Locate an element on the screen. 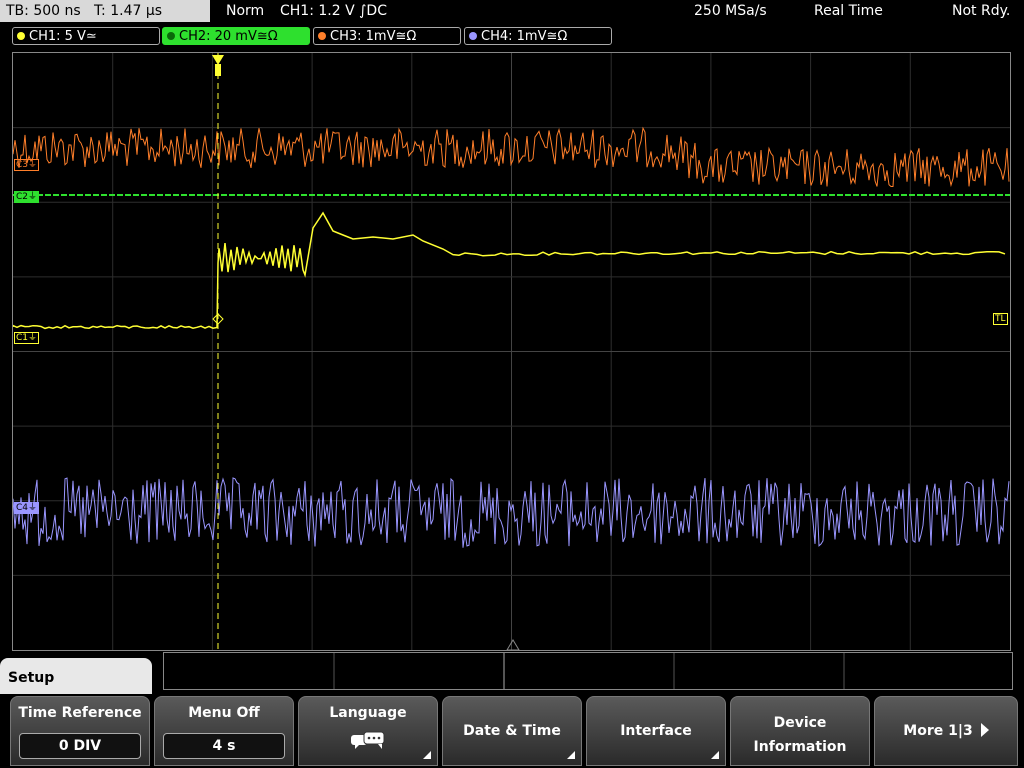  trigger-position-icon is located at coordinates (218, 60).